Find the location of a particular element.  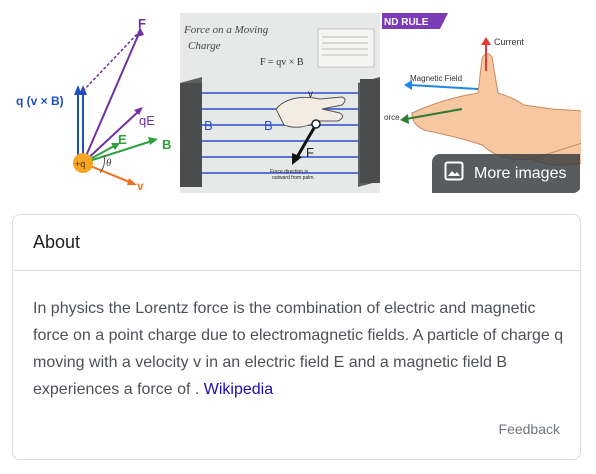

sketch-label-f: F is located at coordinates (310, 152).